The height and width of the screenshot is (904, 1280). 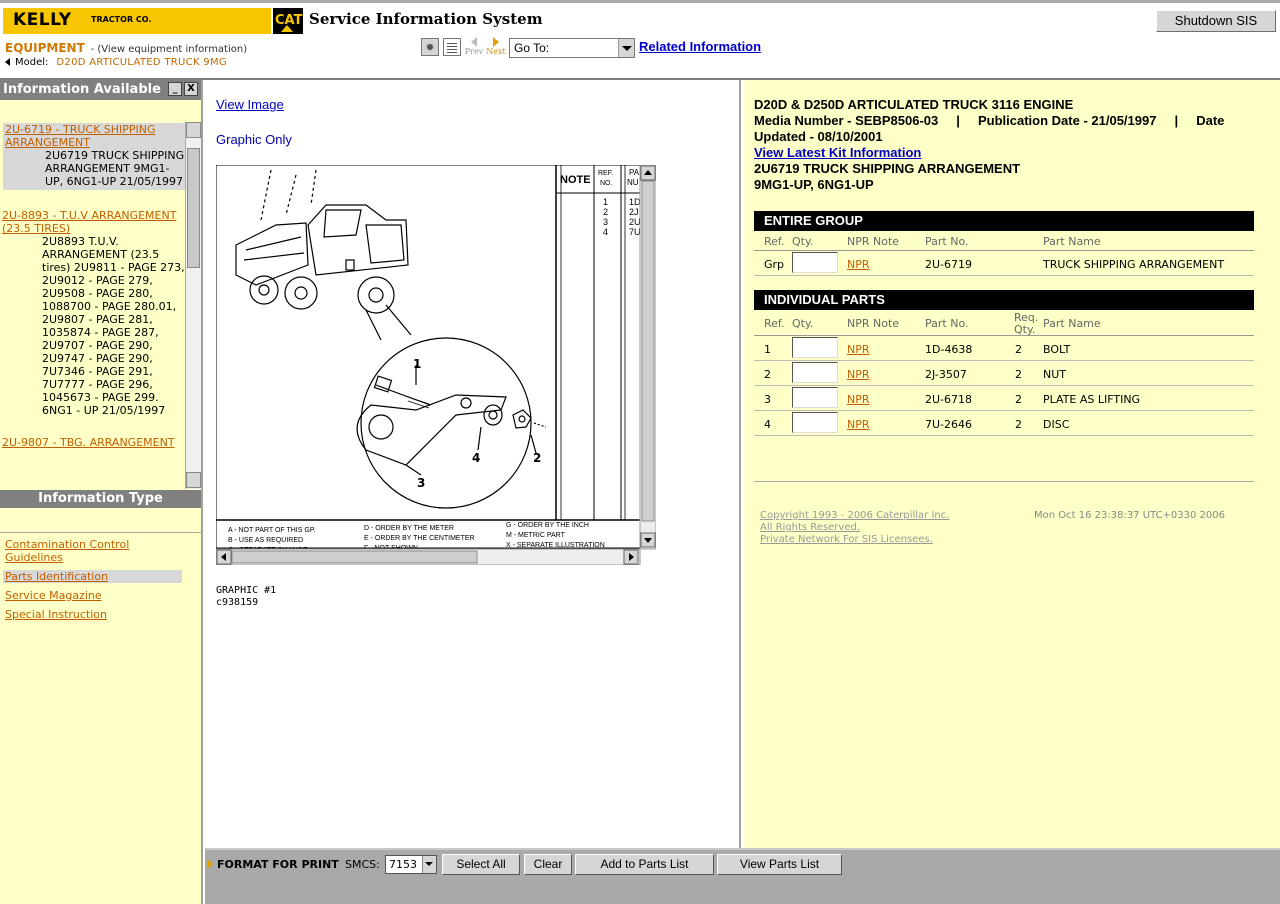 What do you see at coordinates (409, 528) in the screenshot?
I see `svg-text: D - ORDER BY THE METER` at bounding box center [409, 528].